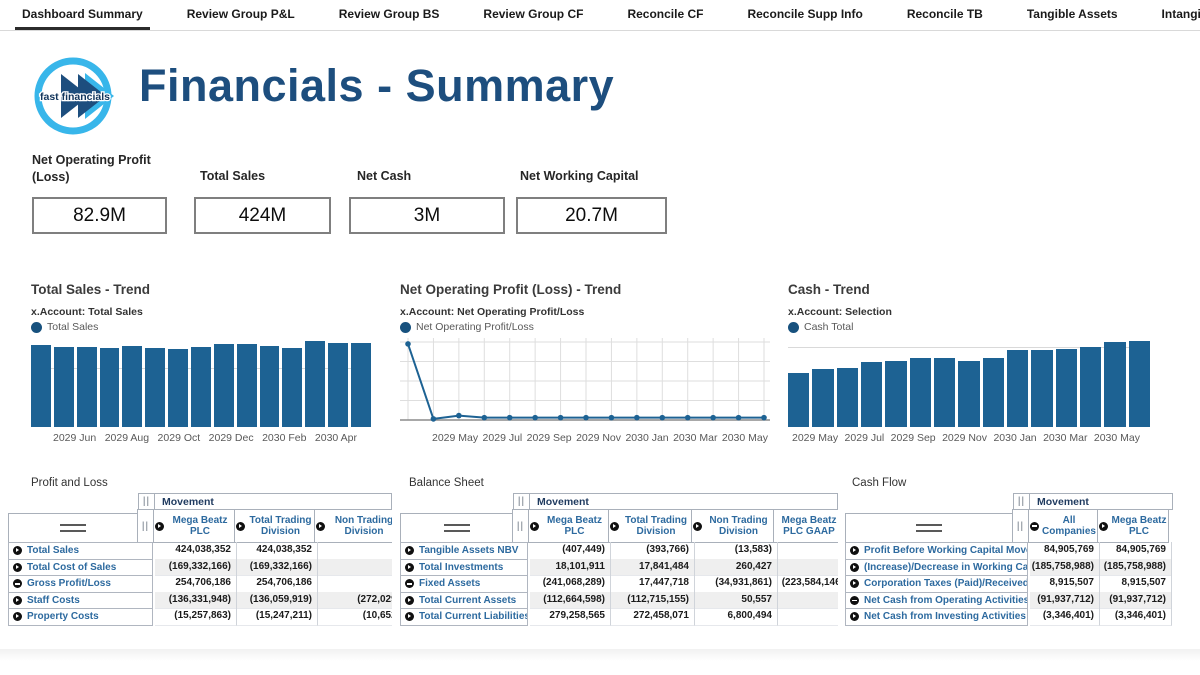  I want to click on point-2030-jul, so click(764, 417).